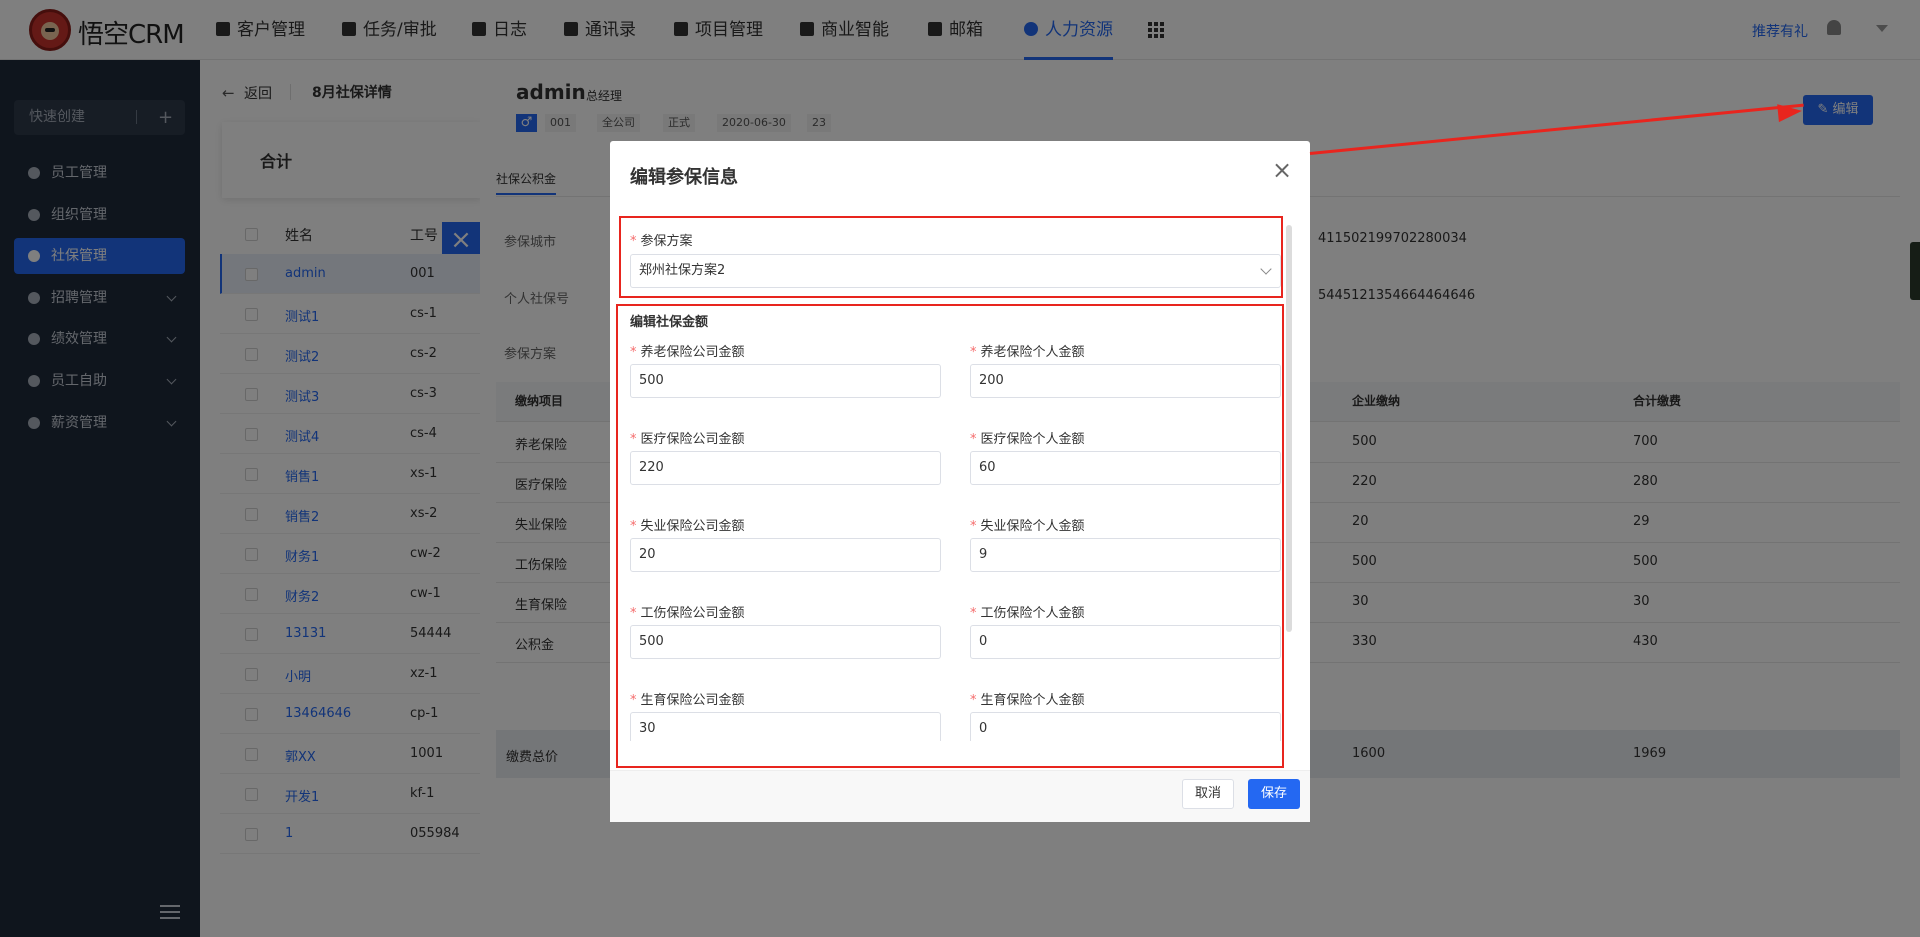  What do you see at coordinates (1790, 112) in the screenshot?
I see `annotation-arrow-head` at bounding box center [1790, 112].